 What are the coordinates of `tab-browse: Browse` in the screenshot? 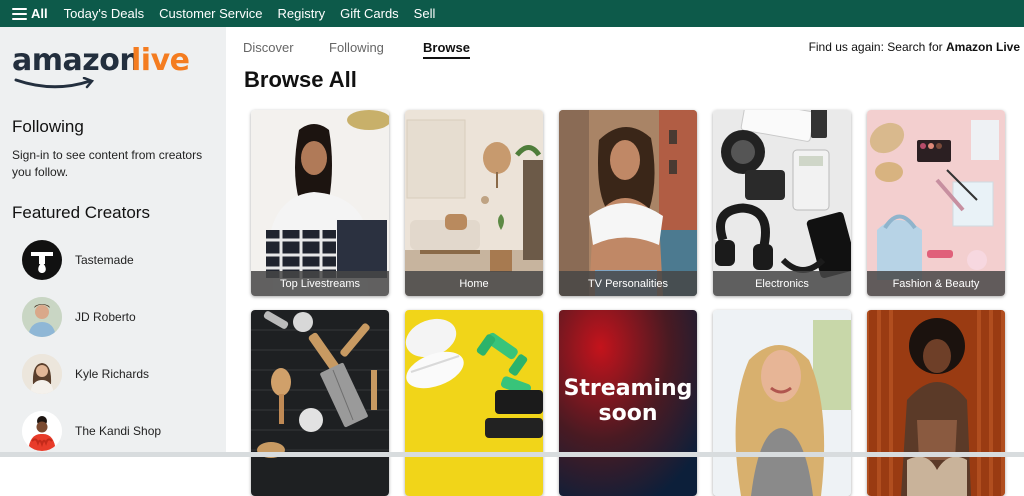 It's located at (446, 47).